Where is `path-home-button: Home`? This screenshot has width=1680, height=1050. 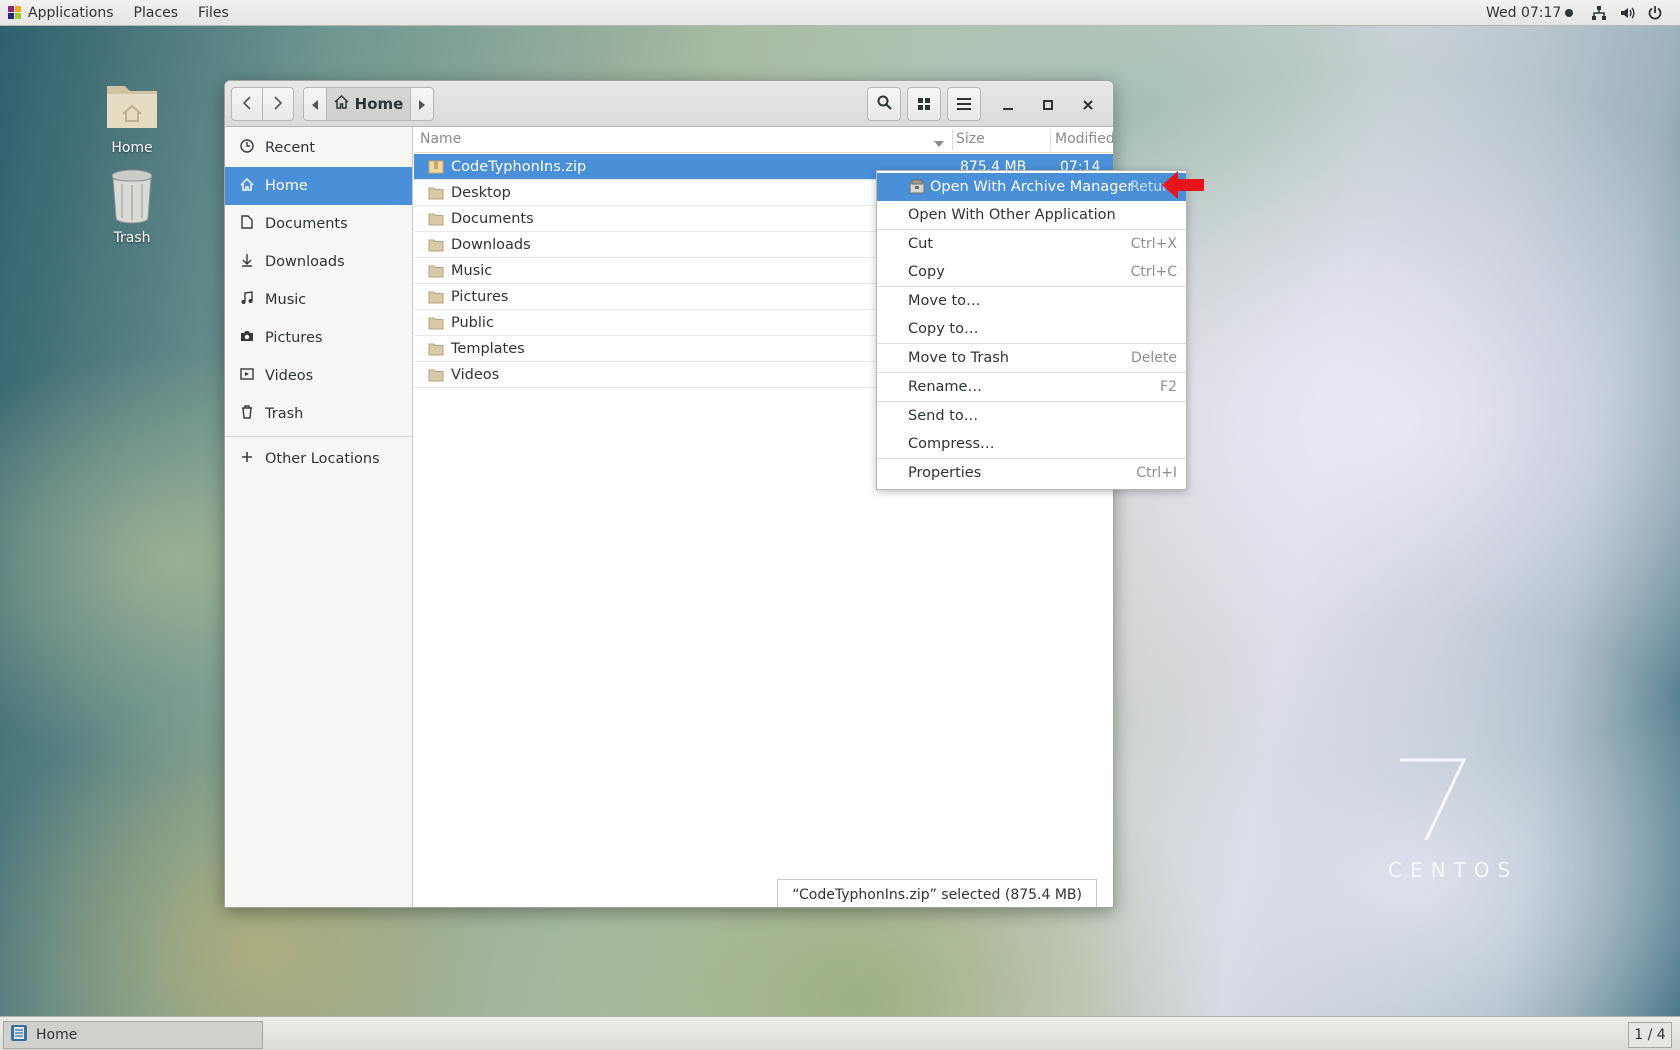 path-home-button: Home is located at coordinates (368, 104).